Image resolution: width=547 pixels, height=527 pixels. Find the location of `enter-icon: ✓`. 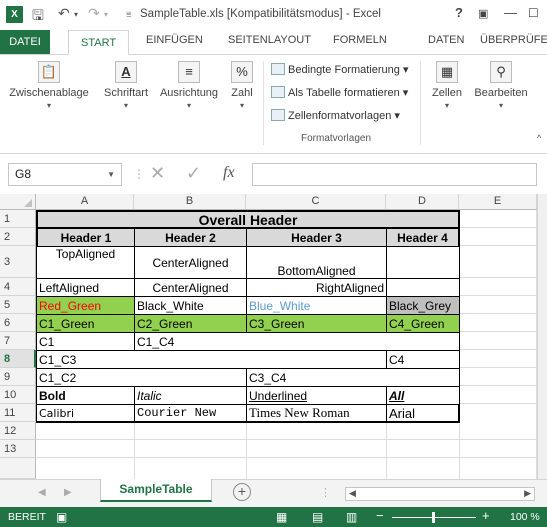

enter-icon: ✓ is located at coordinates (193, 173).